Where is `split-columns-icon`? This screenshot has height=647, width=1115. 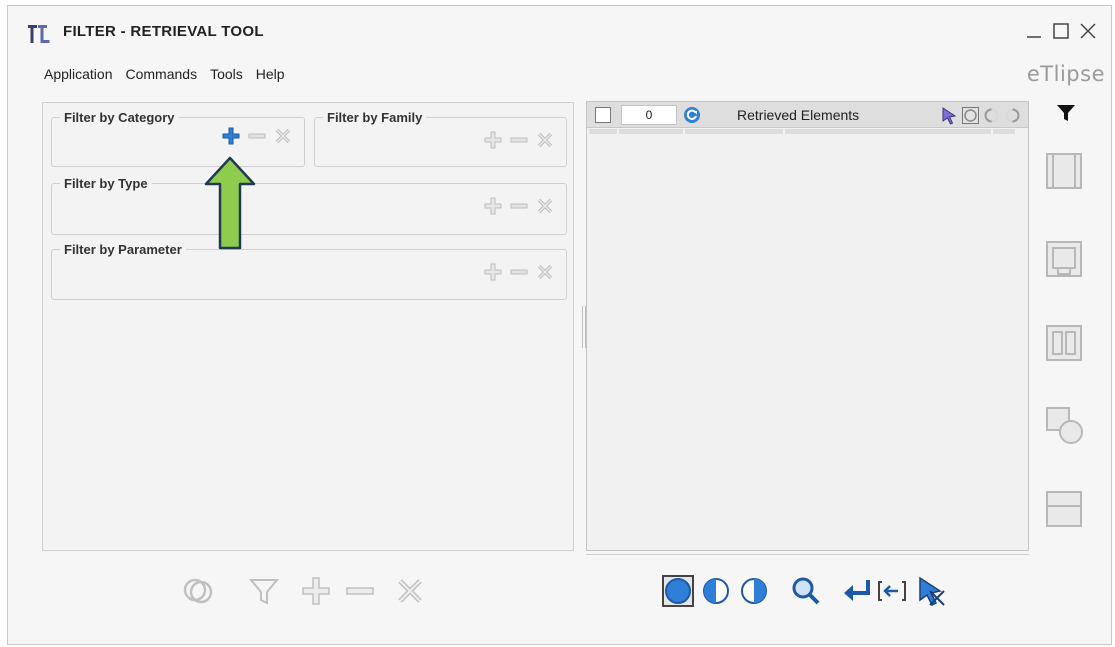
split-columns-icon is located at coordinates (1064, 343).